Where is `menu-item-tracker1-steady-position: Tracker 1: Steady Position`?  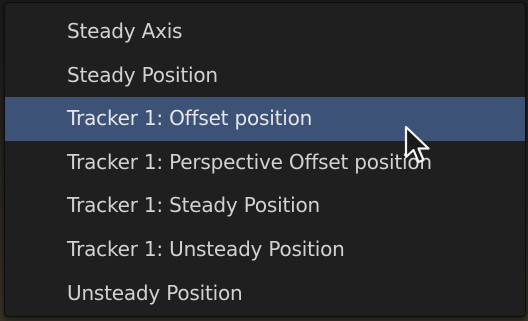
menu-item-tracker1-steady-position: Tracker 1: Steady Position is located at coordinates (265, 206).